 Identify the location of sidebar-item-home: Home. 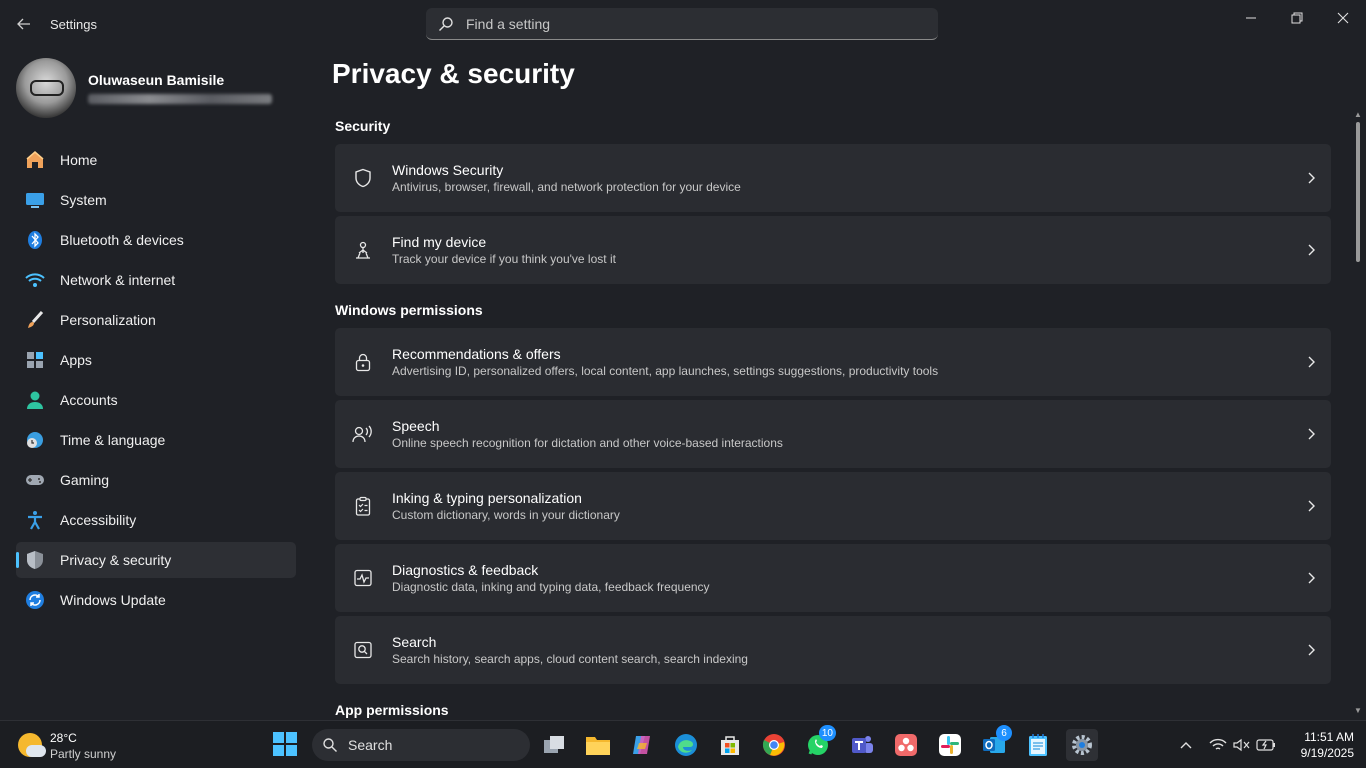
(156, 160).